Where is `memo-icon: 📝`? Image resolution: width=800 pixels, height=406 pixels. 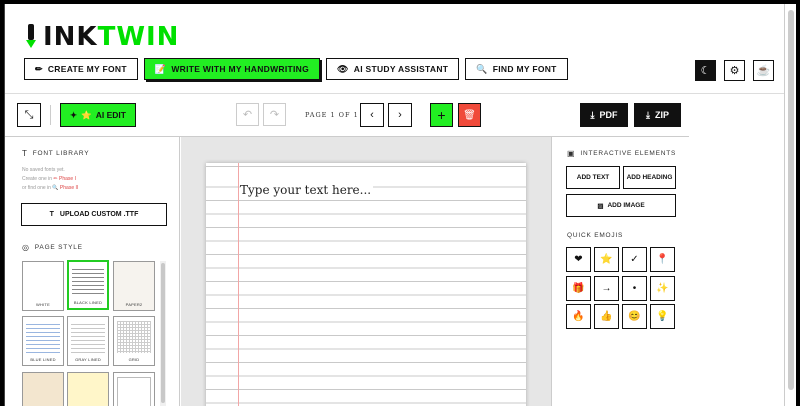
memo-icon: 📝 is located at coordinates (160, 68).